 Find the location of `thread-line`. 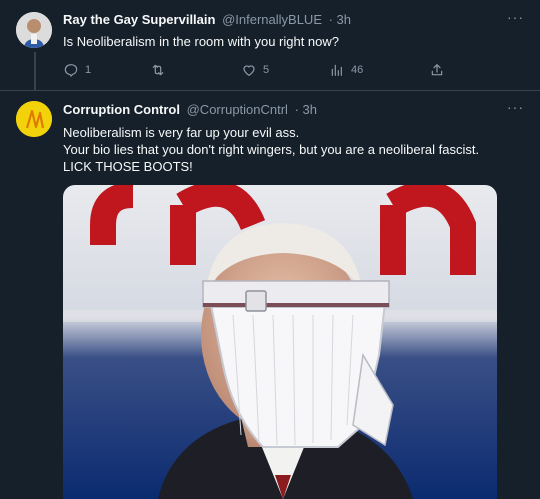

thread-line is located at coordinates (35, 71).